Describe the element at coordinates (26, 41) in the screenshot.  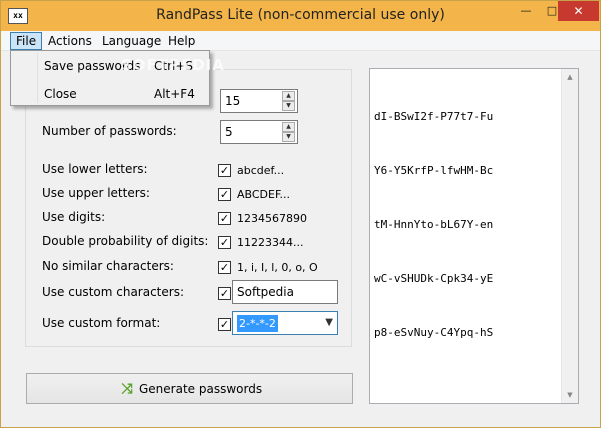
I see `menu-file: File` at that location.